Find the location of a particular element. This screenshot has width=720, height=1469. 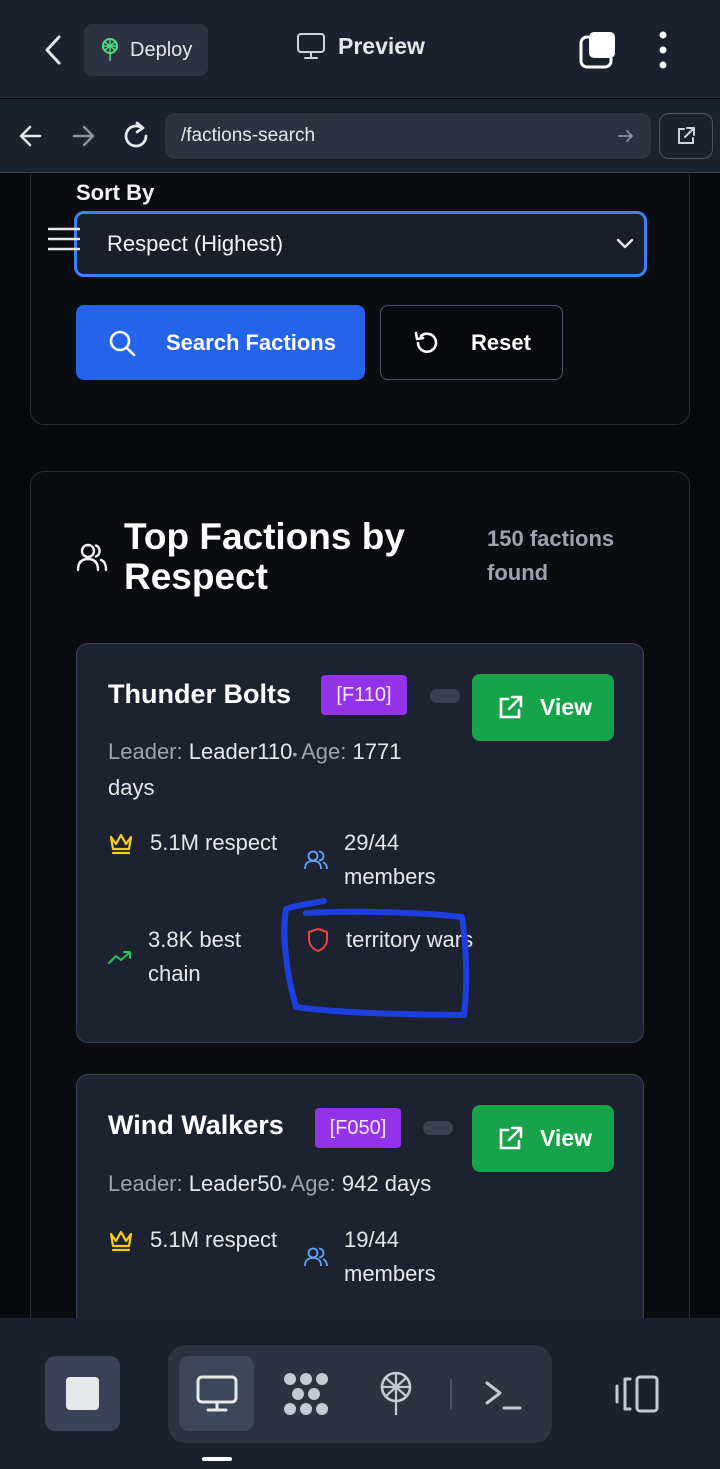

faction-meta: Leader: Leader50• Age: 942 days is located at coordinates (298, 1185).